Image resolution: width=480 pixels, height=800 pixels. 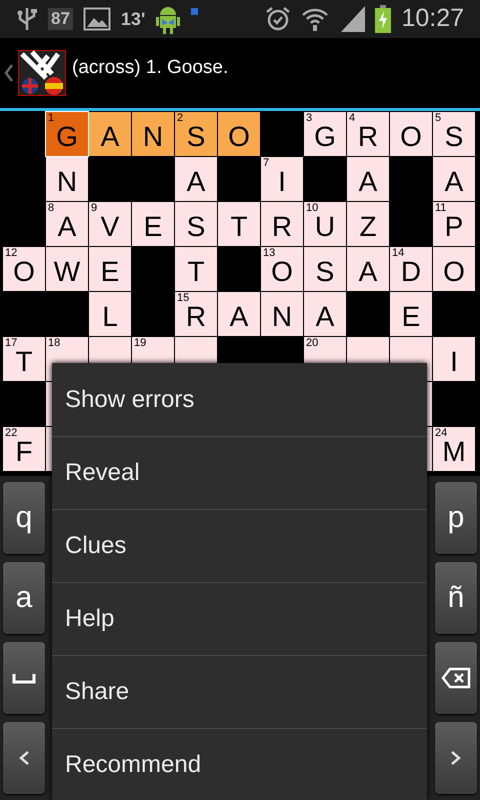 I want to click on signal-icon, so click(x=352, y=19).